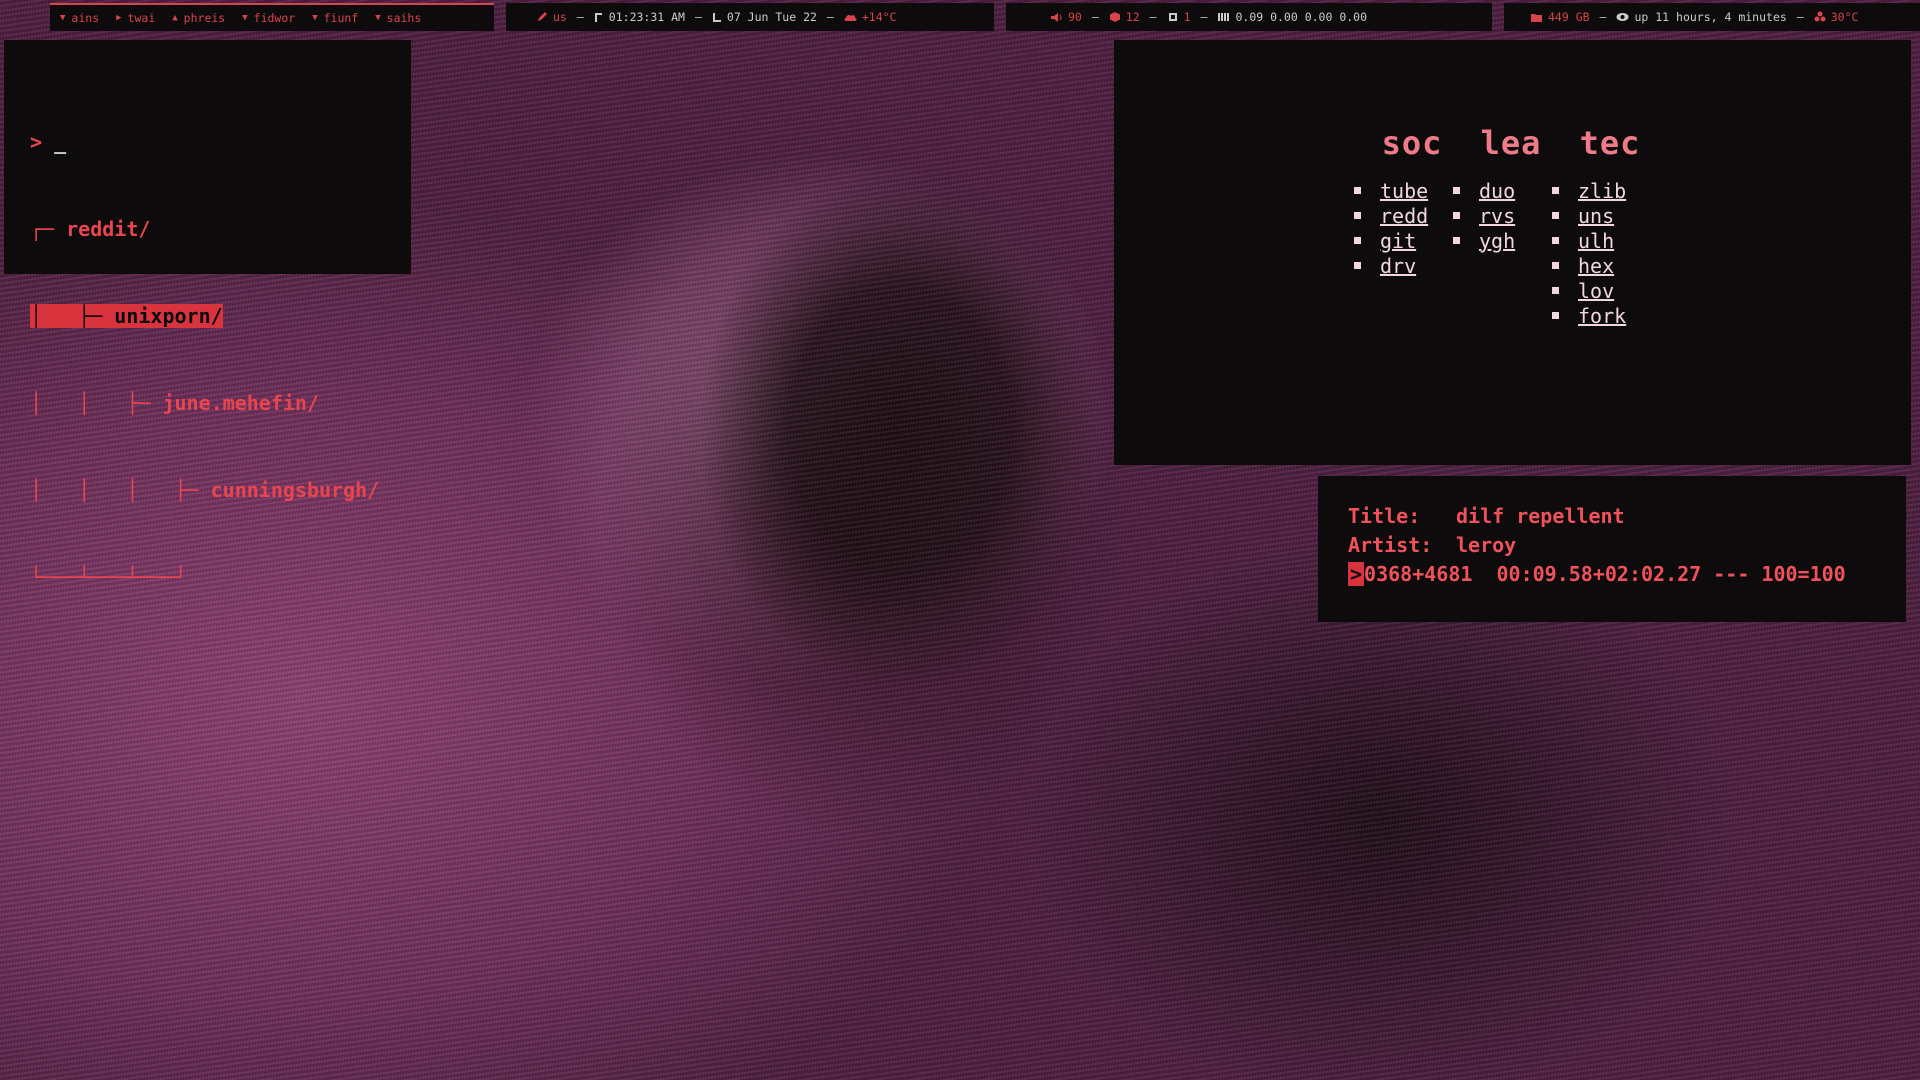 This screenshot has height=1080, width=1920. I want to click on fan-icon, so click(1820, 16).